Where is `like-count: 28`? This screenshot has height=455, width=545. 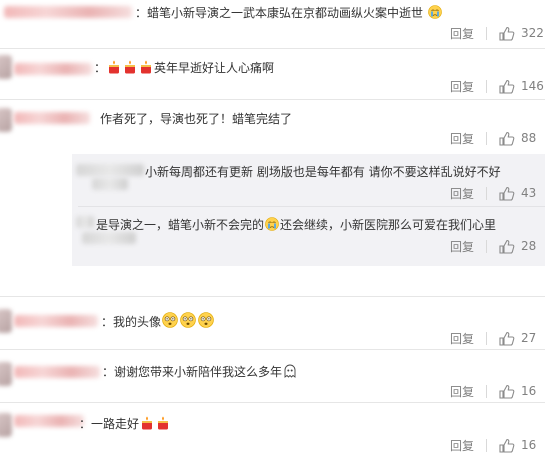
like-count: 28 is located at coordinates (529, 246).